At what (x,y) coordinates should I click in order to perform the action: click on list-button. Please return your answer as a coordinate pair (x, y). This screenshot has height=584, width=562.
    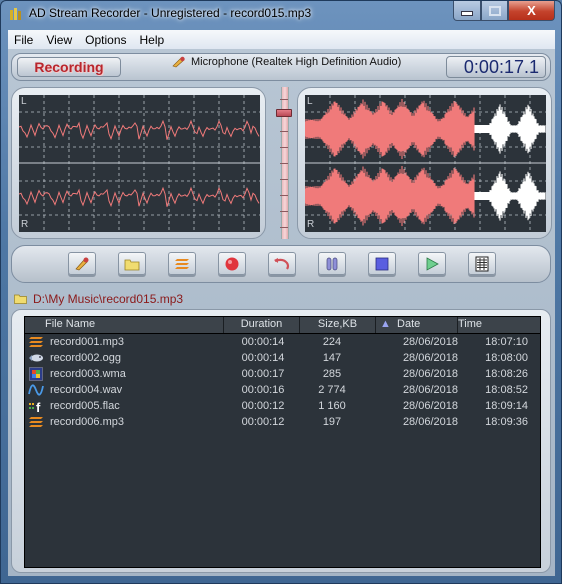
    Looking at the image, I should click on (482, 263).